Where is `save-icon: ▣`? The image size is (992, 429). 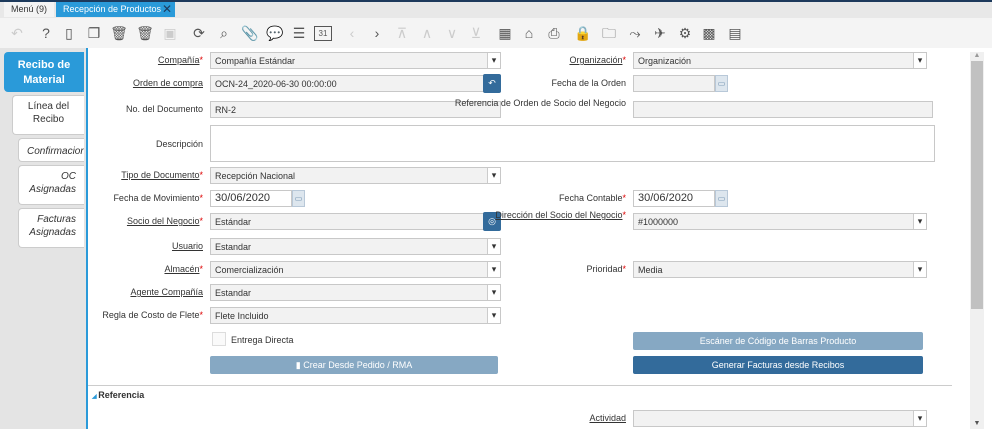 save-icon: ▣ is located at coordinates (170, 33).